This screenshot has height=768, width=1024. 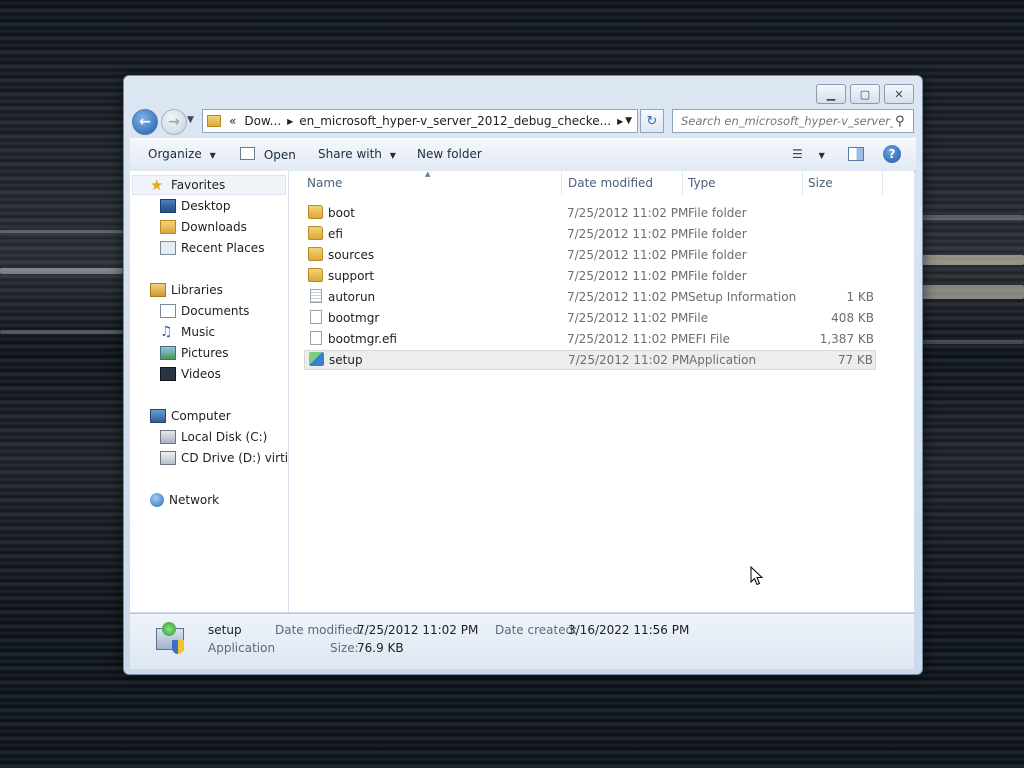 I want to click on minimize-icon: ▁, so click(x=831, y=94).